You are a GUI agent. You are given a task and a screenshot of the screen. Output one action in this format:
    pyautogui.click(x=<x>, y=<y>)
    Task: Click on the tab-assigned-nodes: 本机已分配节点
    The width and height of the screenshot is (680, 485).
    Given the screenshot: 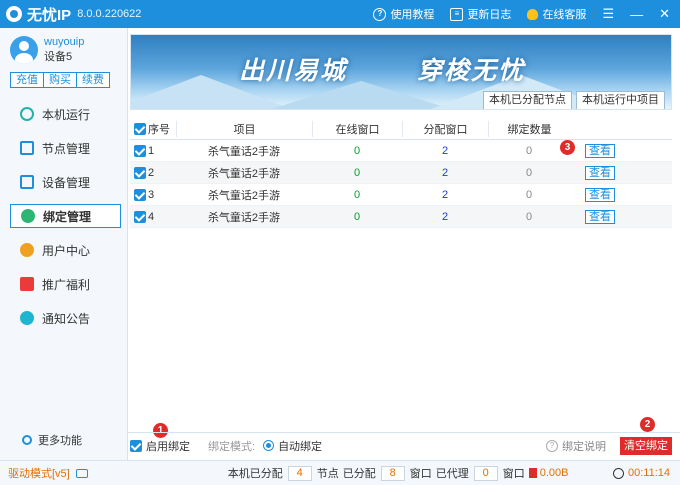 What is the action you would take?
    pyautogui.click(x=527, y=100)
    